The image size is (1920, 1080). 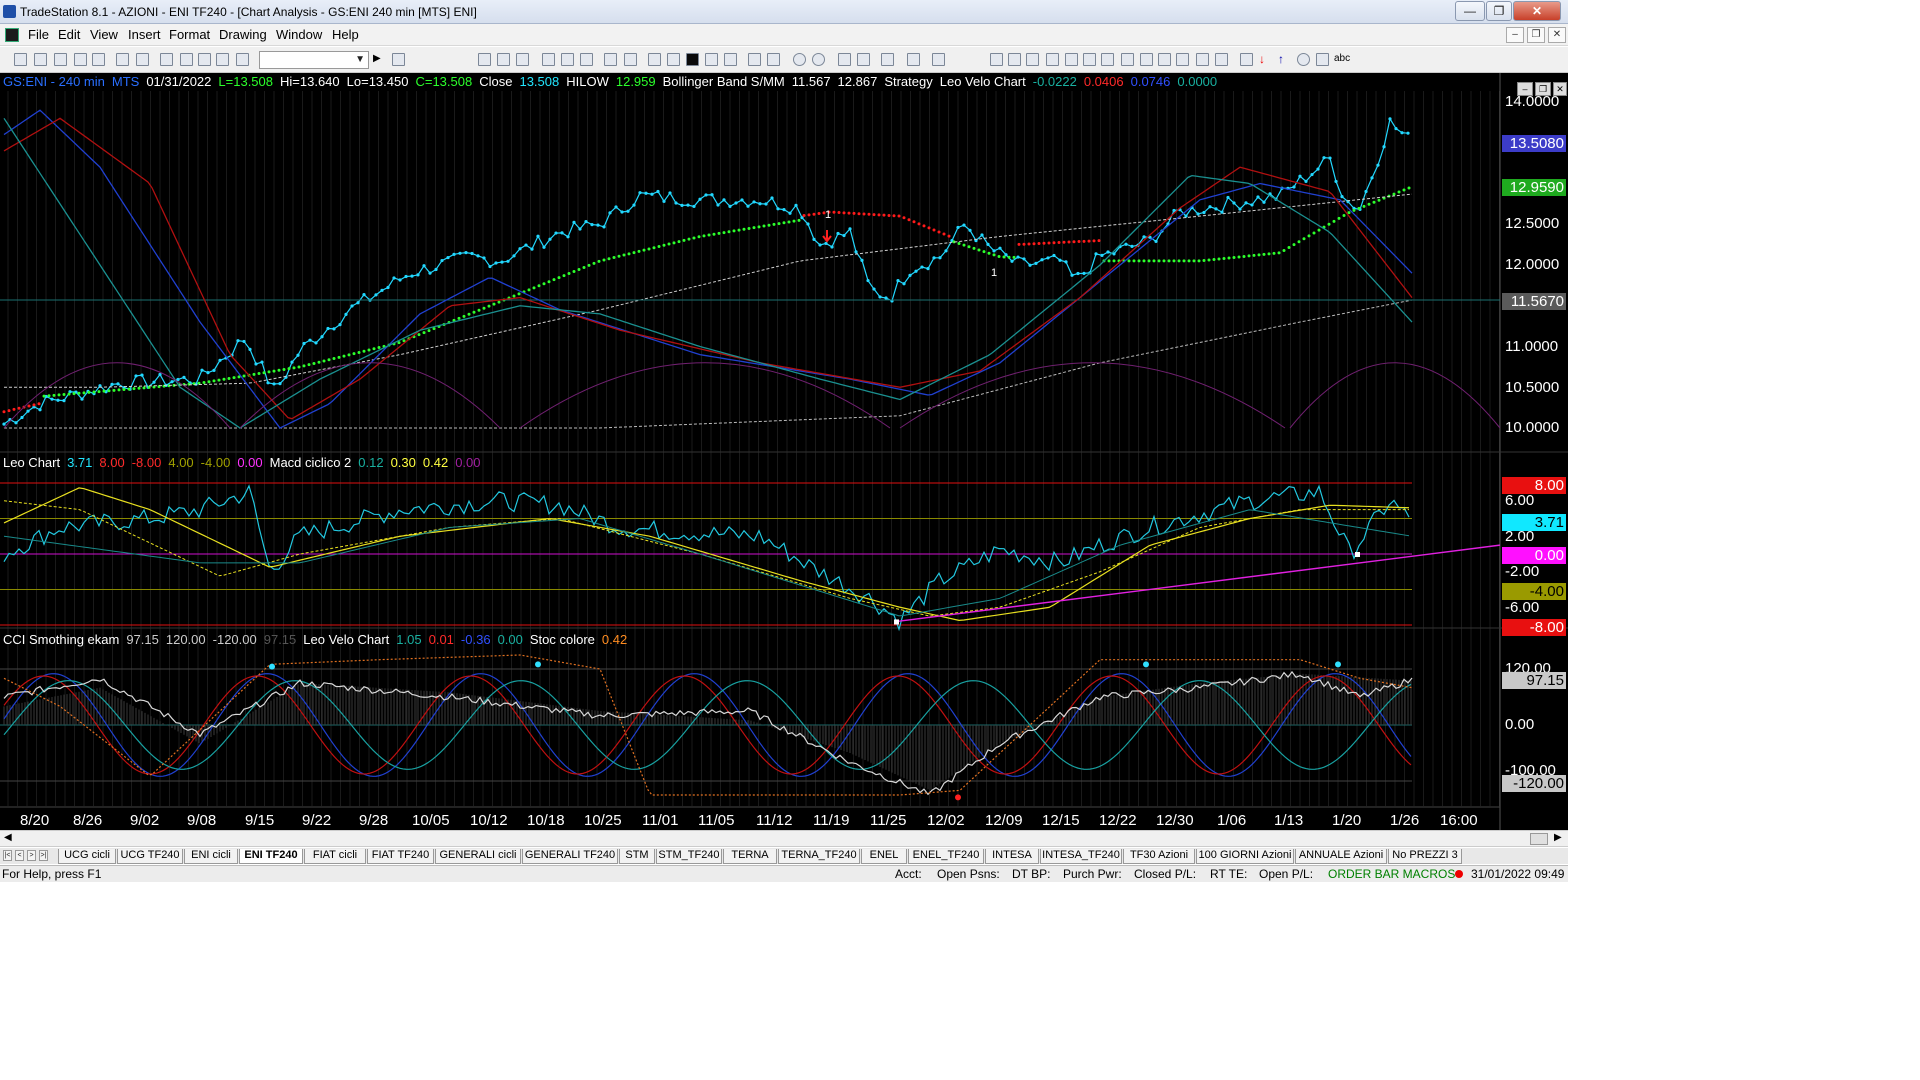 What do you see at coordinates (1127, 59) in the screenshot?
I see `gann-fan-icon` at bounding box center [1127, 59].